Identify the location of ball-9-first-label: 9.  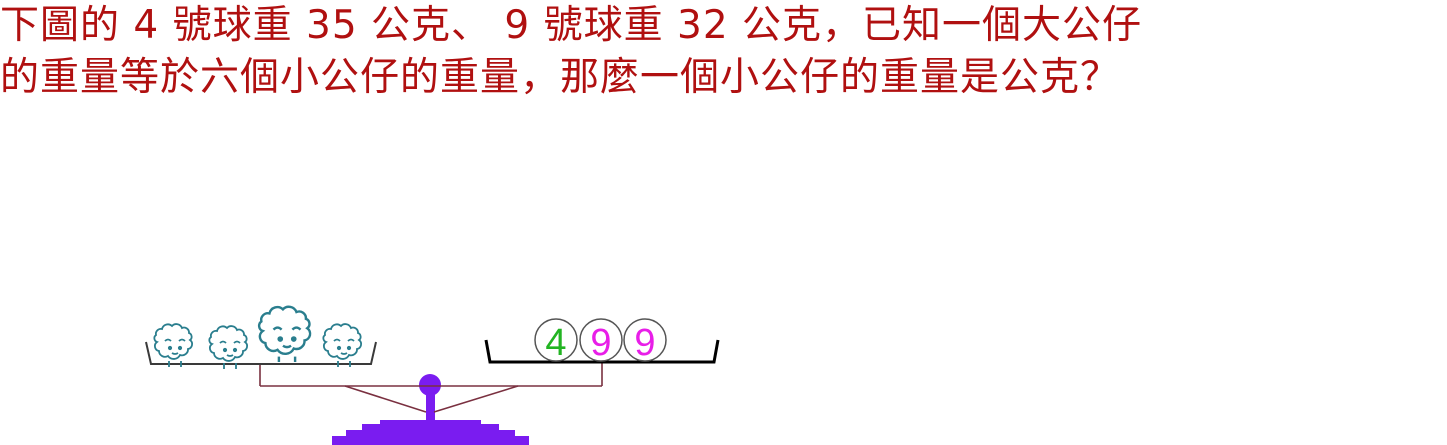
(600, 343).